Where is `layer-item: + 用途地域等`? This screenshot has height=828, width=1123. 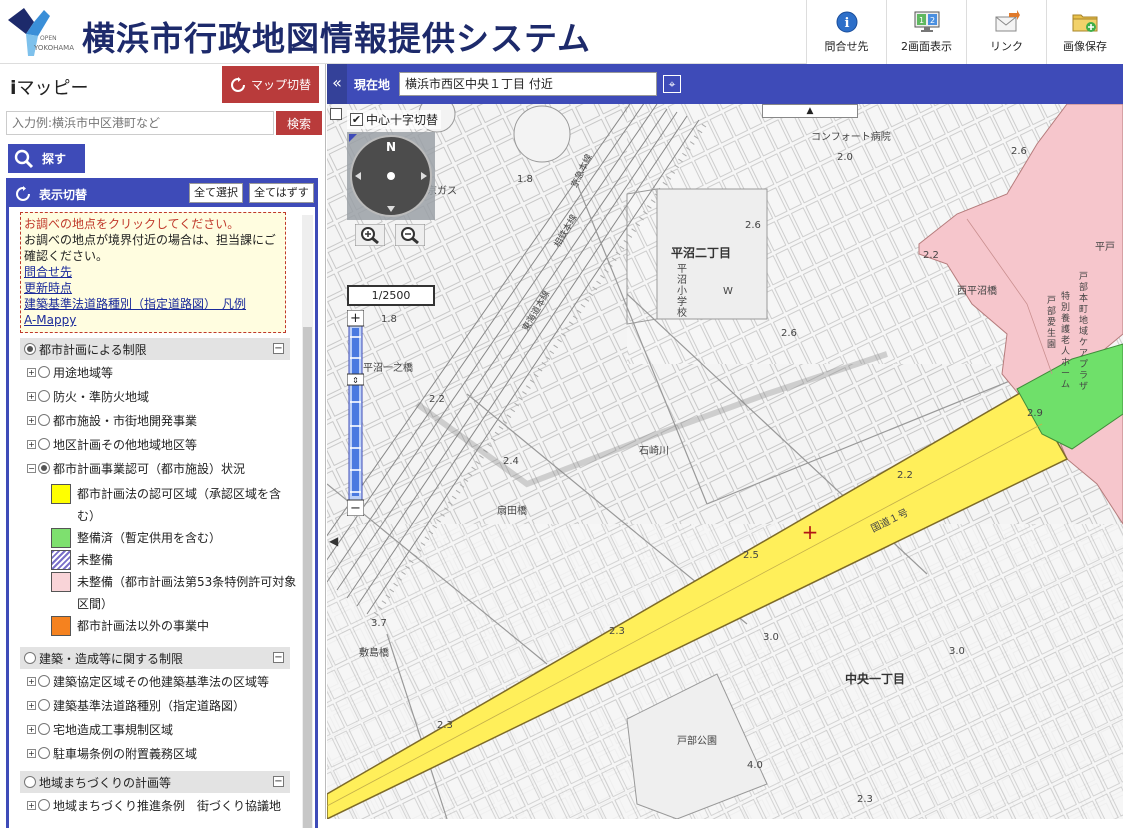
layer-item: + 用途地域等 is located at coordinates (171, 372).